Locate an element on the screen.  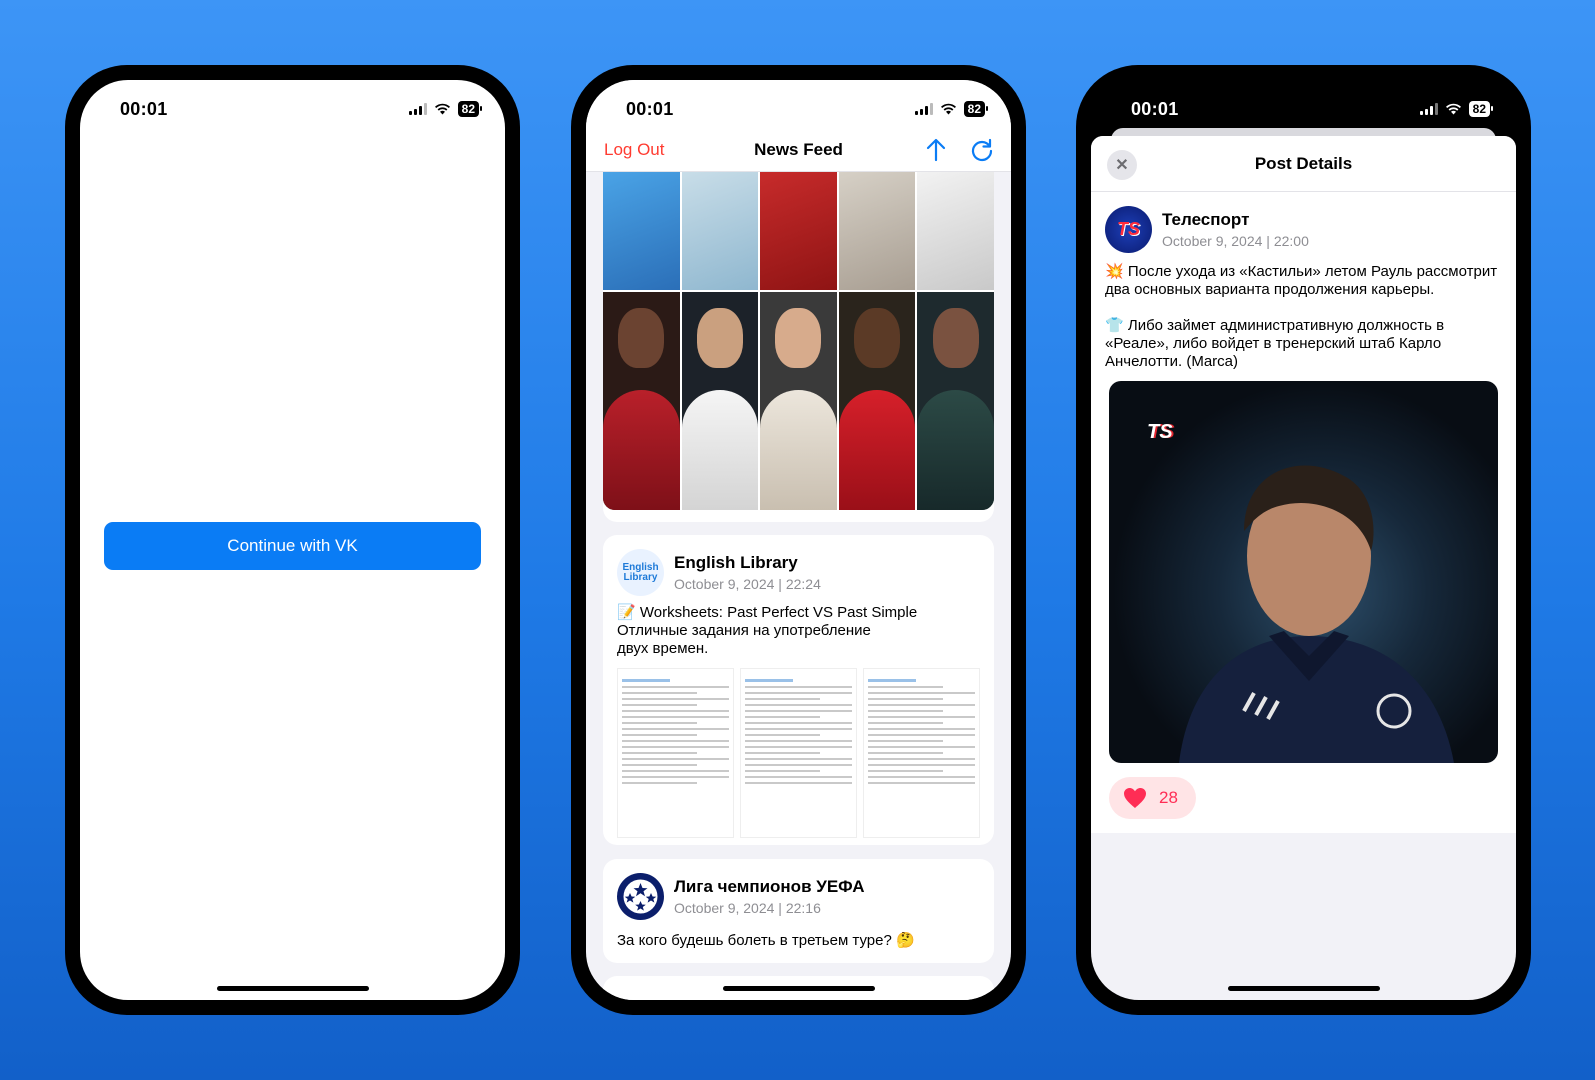
close-icon: ✕ is located at coordinates (1122, 165).